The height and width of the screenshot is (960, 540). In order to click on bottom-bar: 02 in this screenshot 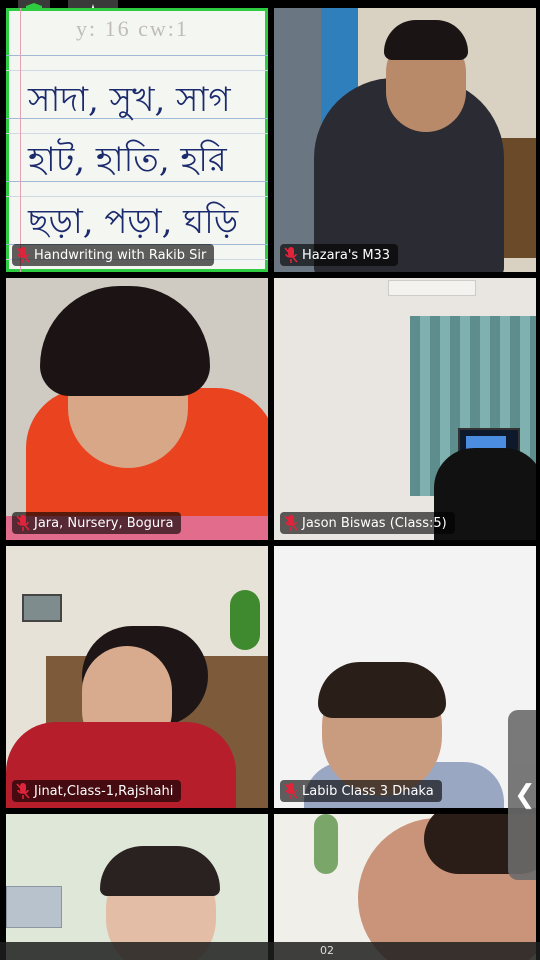, I will do `click(270, 951)`.